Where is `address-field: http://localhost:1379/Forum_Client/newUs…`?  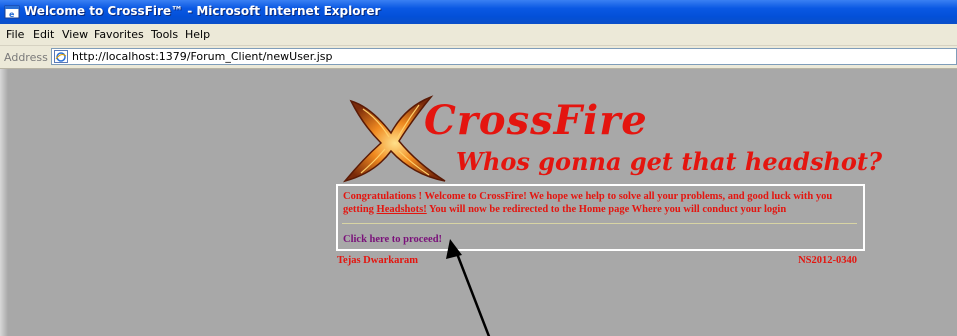 address-field: http://localhost:1379/Forum_Client/newUs… is located at coordinates (504, 56).